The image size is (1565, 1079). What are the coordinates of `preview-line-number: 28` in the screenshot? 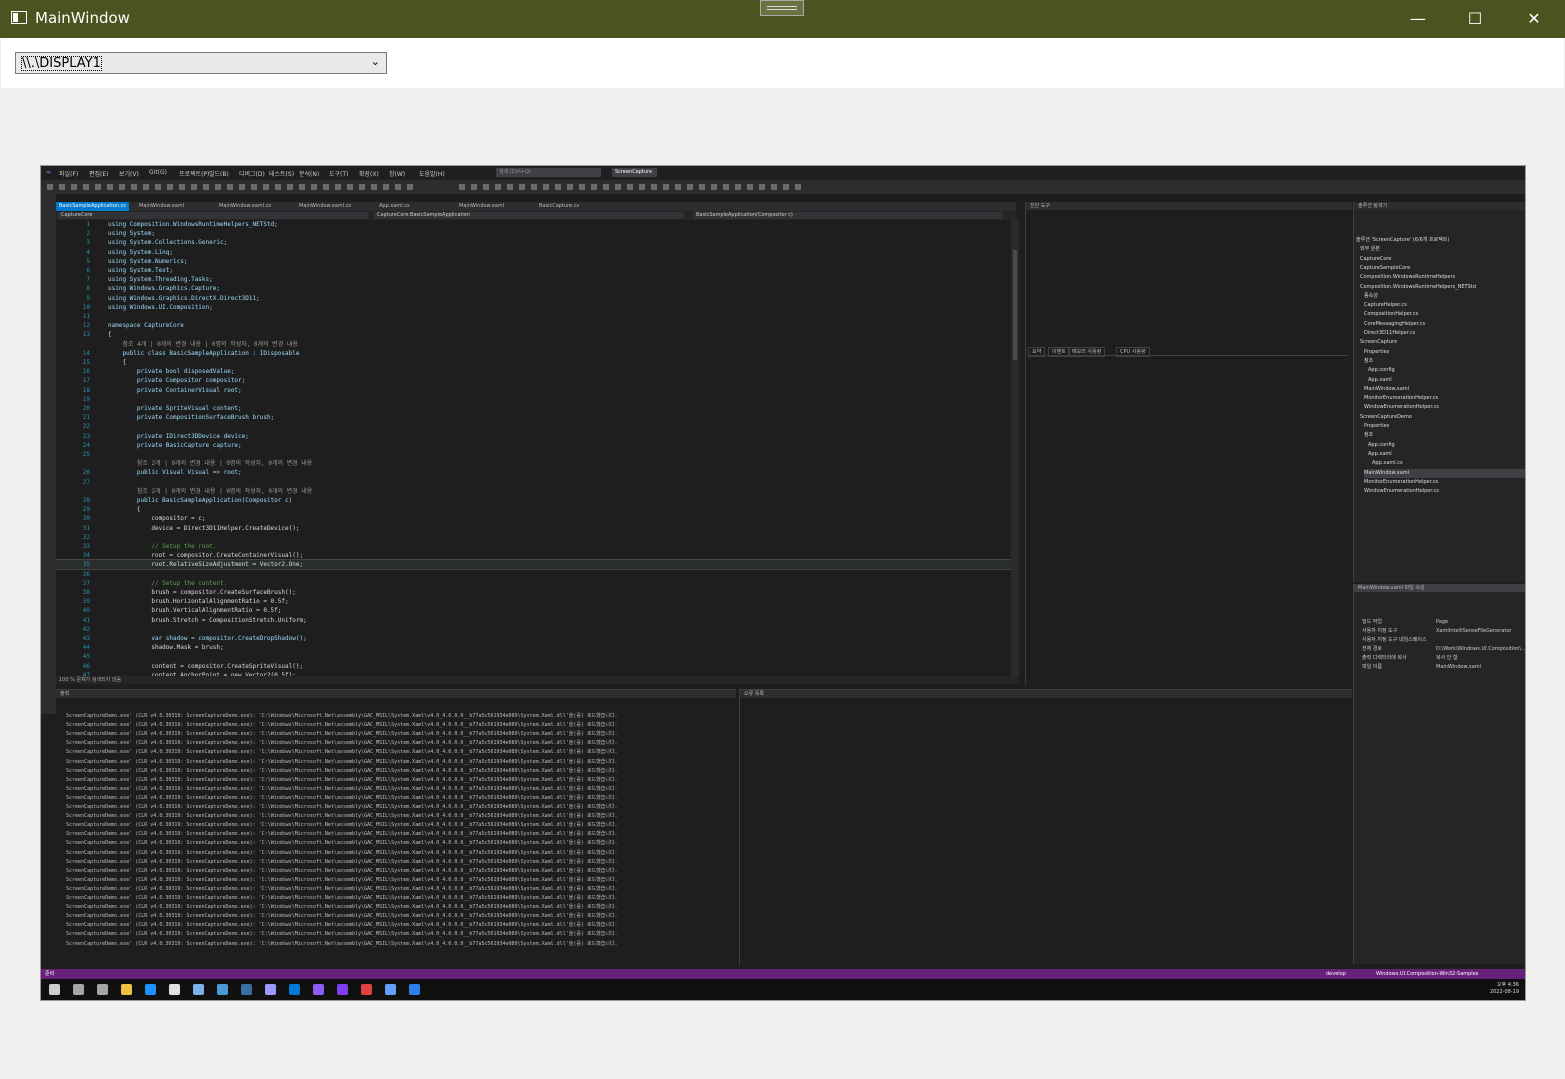 It's located at (86, 500).